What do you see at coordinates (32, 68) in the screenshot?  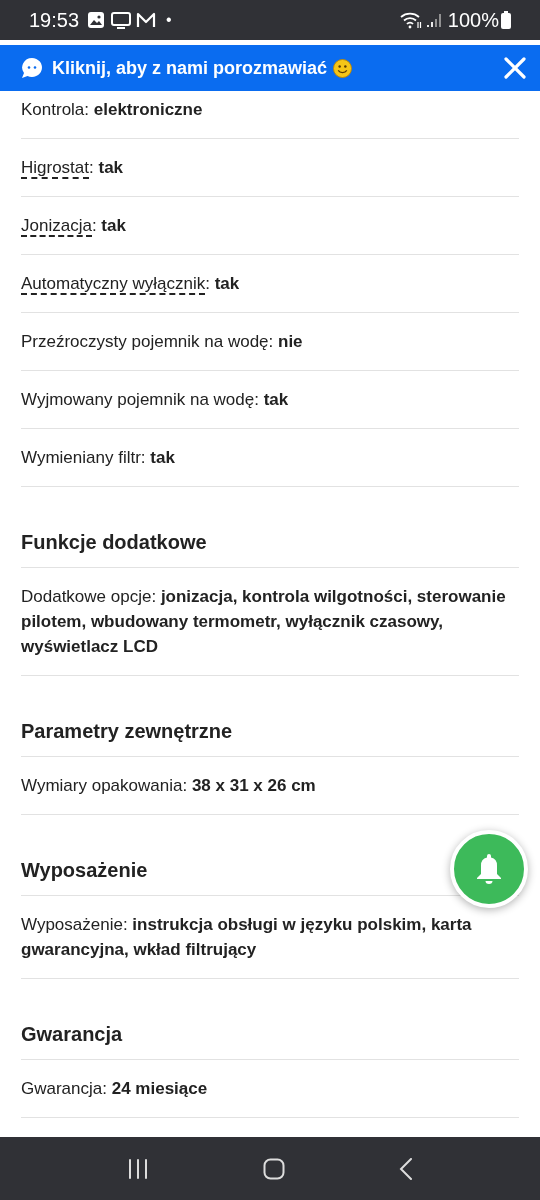 I see `chat-bubble-icon` at bounding box center [32, 68].